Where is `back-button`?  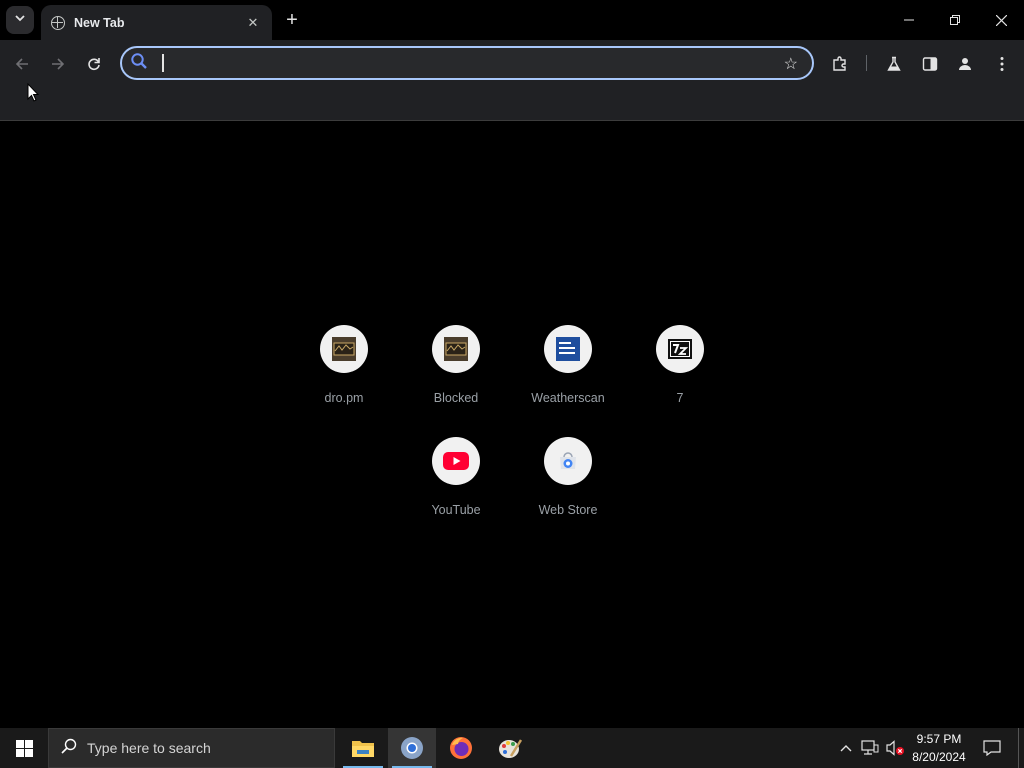 back-button is located at coordinates (22, 64).